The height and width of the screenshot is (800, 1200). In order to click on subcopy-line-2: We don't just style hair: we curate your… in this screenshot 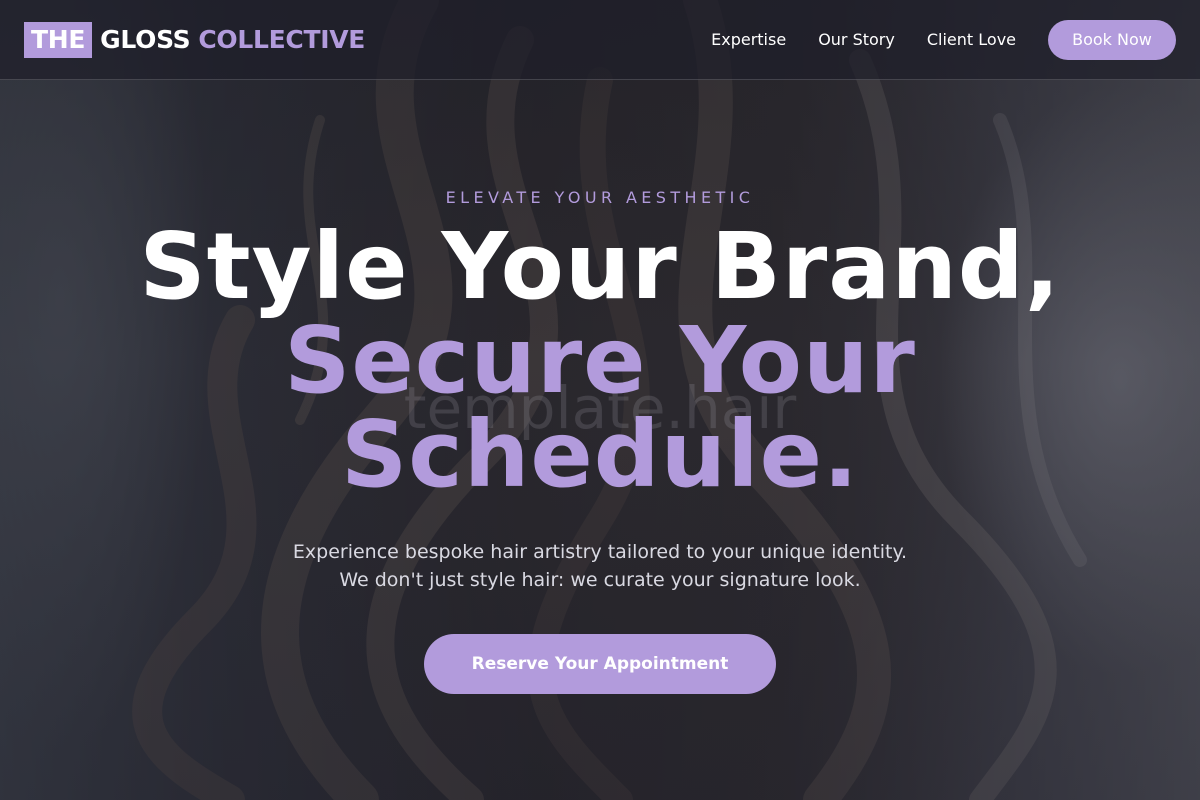, I will do `click(600, 580)`.